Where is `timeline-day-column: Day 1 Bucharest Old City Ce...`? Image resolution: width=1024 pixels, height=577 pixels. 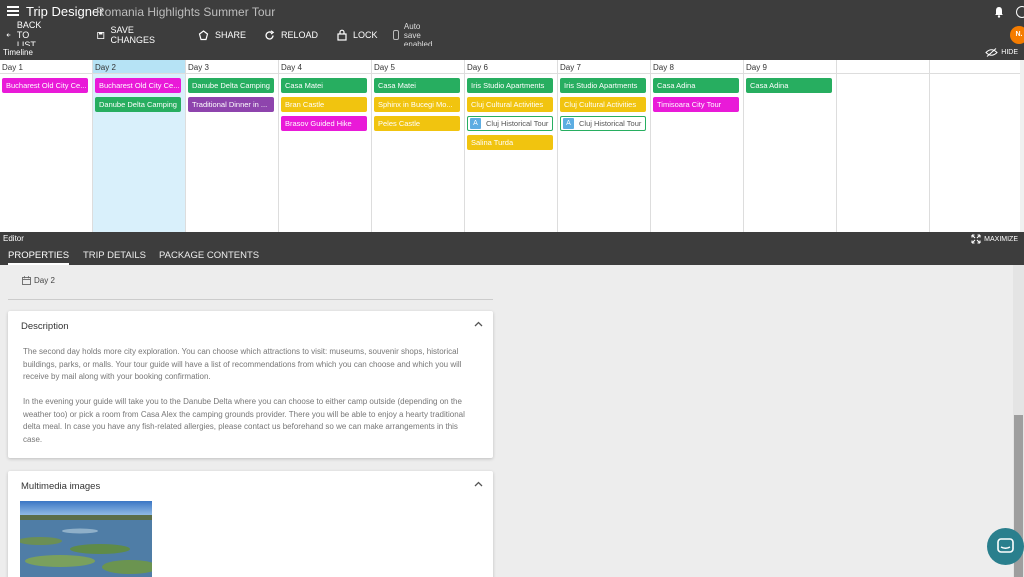
timeline-day-column: Day 1 Bucharest Old City Ce... is located at coordinates (46, 146).